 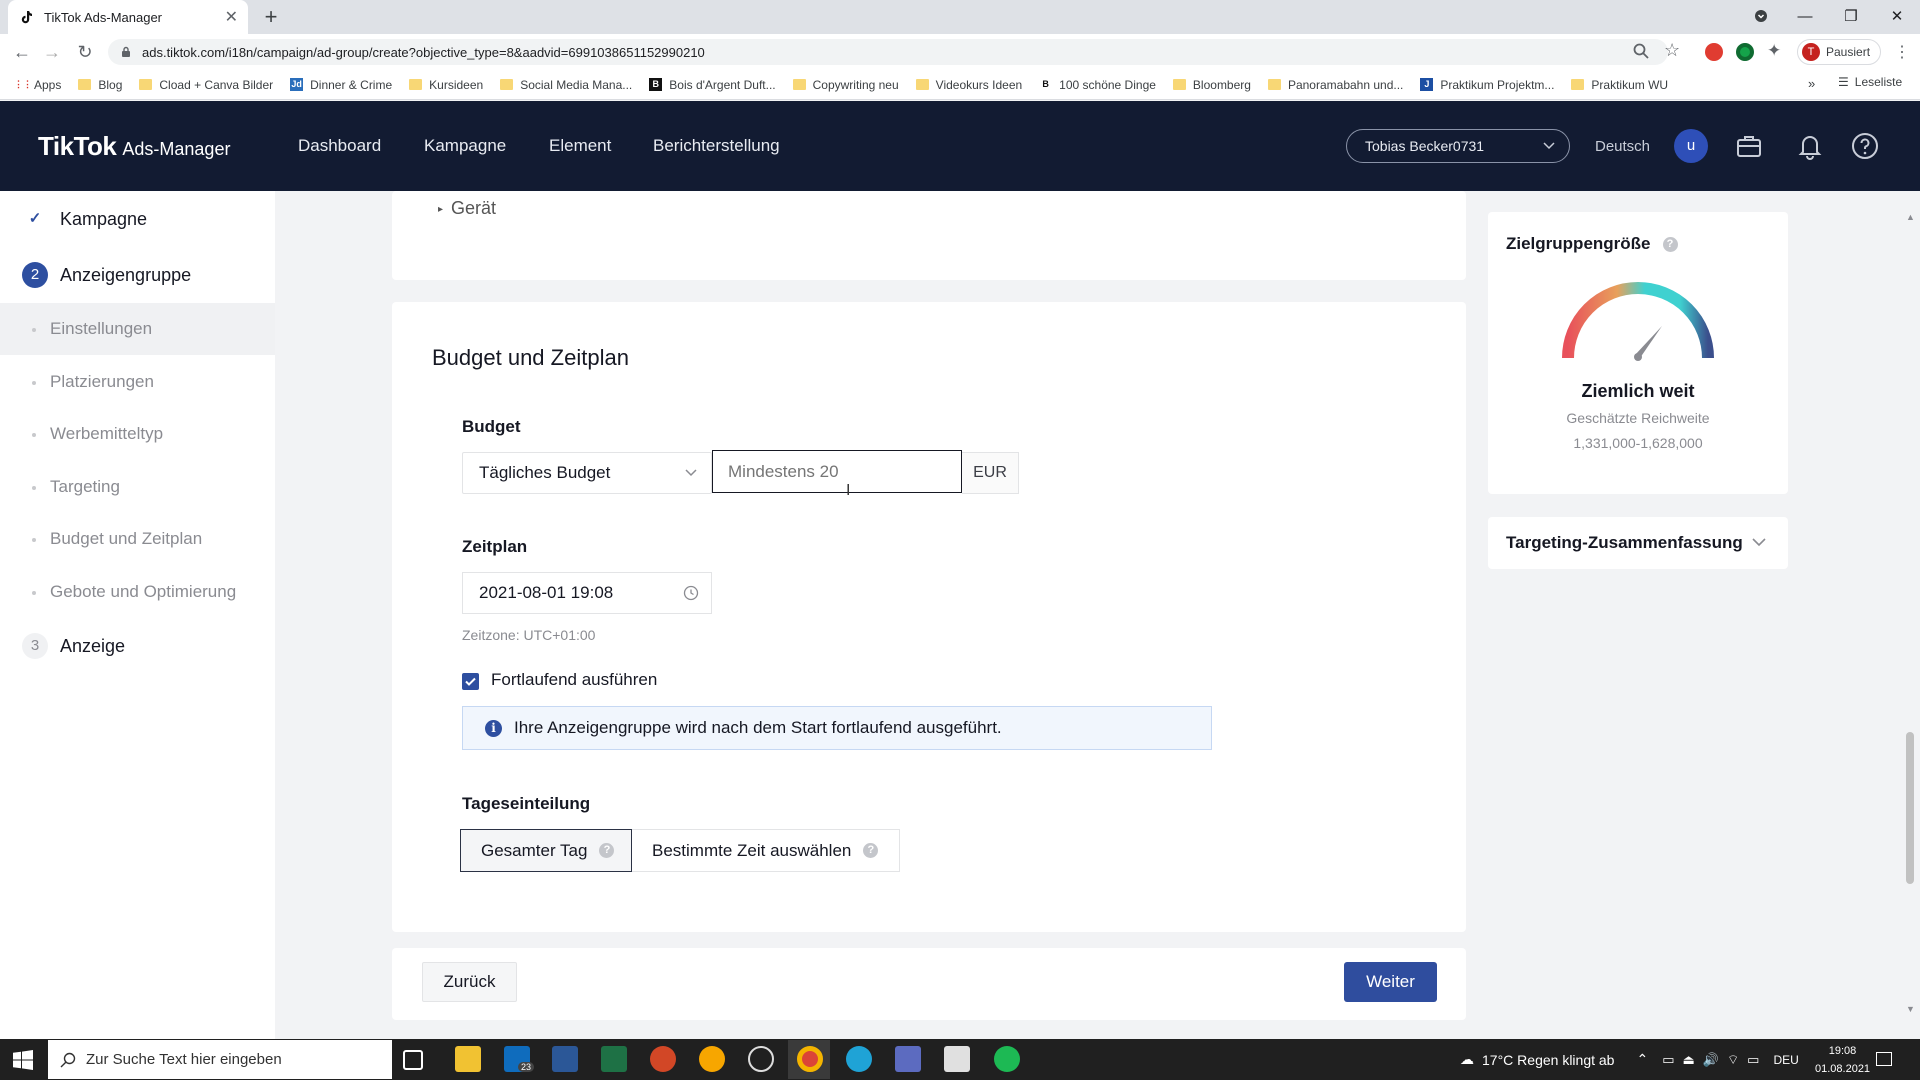 What do you see at coordinates (1714, 52) in the screenshot?
I see `adblock-extension-icon` at bounding box center [1714, 52].